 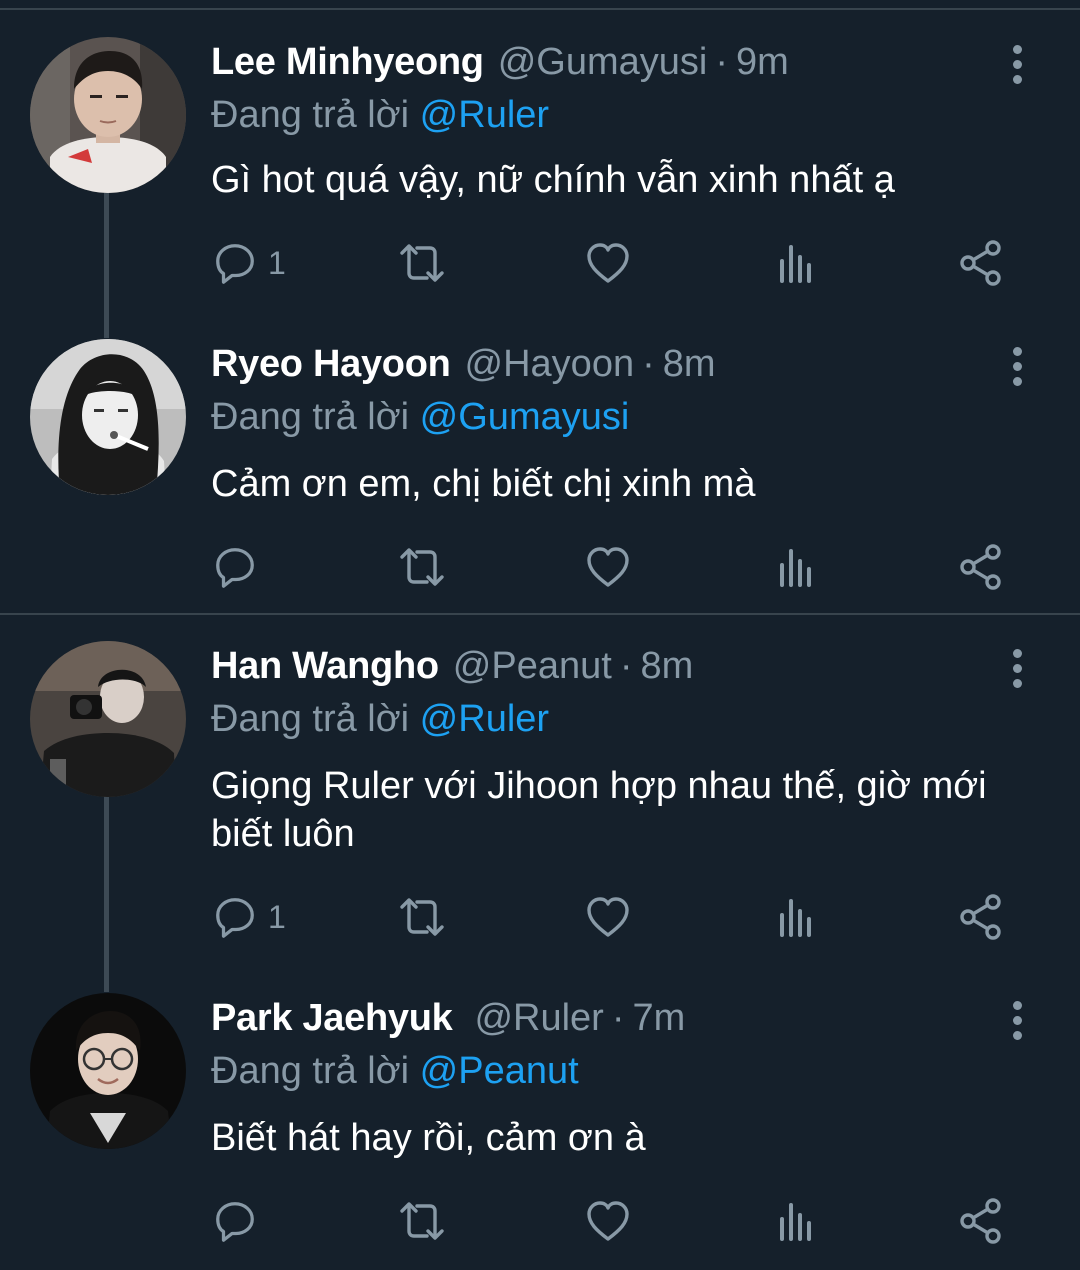 What do you see at coordinates (540, 9) in the screenshot?
I see `top-divider` at bounding box center [540, 9].